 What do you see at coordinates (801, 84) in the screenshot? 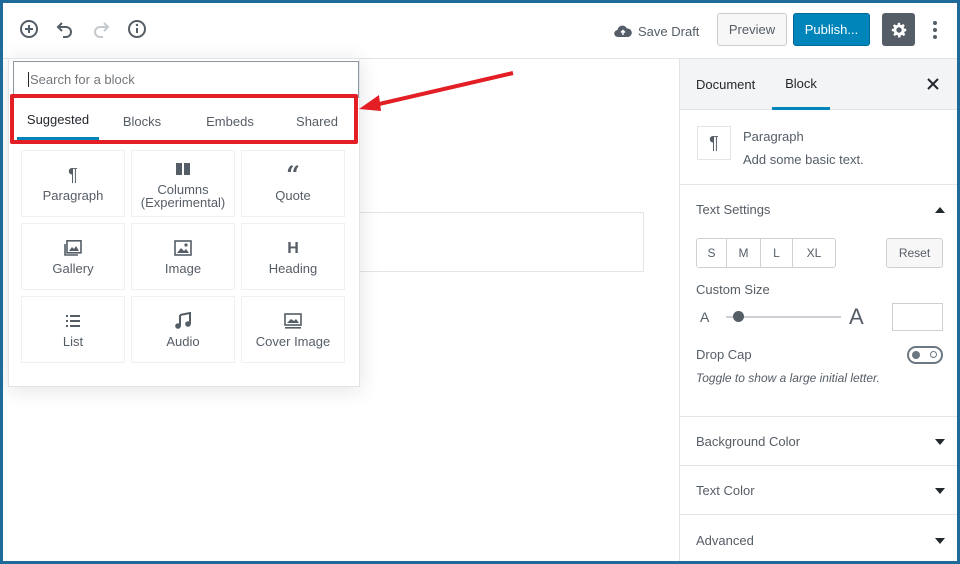
I see `tab-block: Block` at bounding box center [801, 84].